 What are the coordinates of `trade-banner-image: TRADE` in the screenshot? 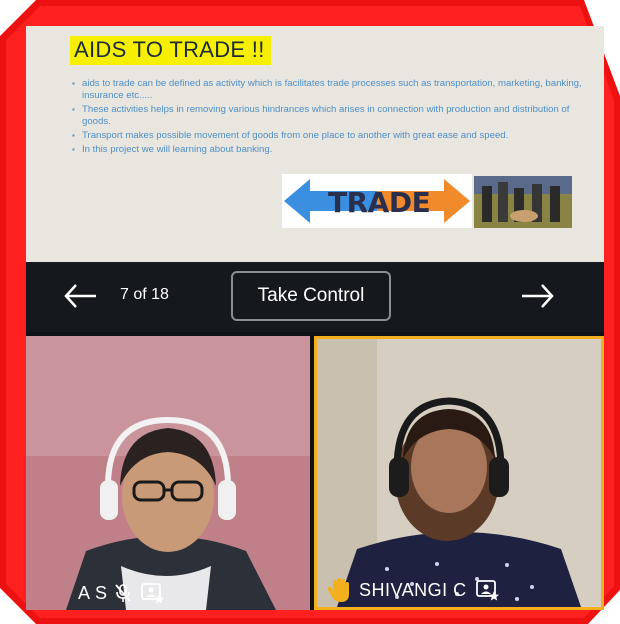 It's located at (377, 201).